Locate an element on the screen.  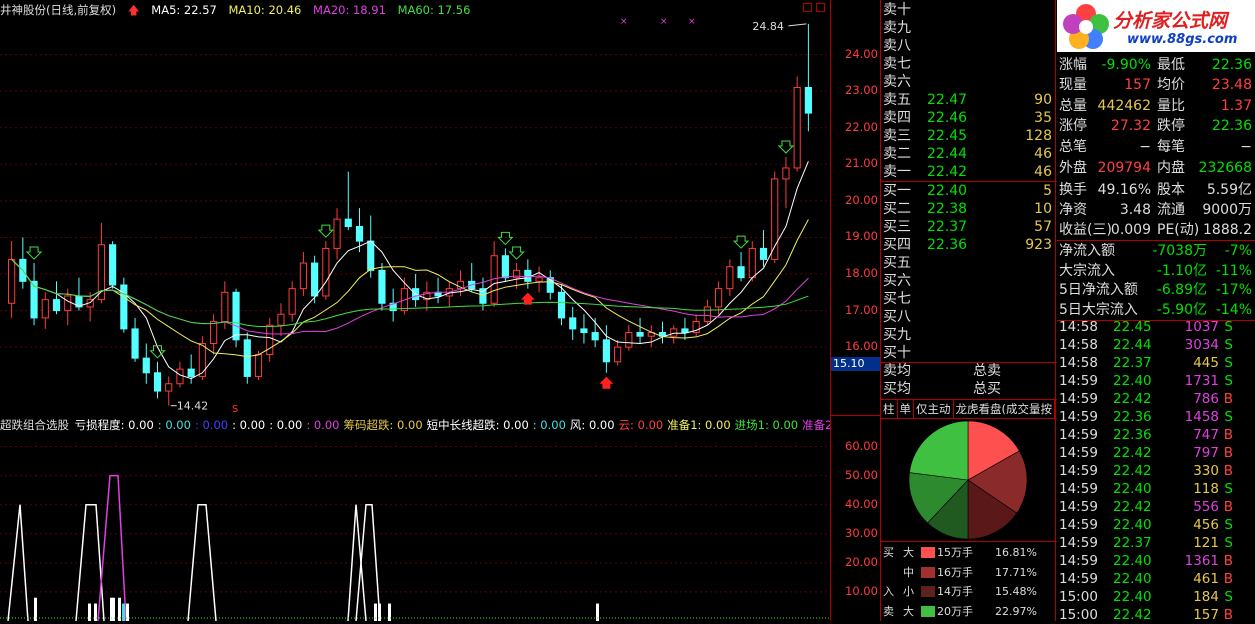
tab-3: 龙虎看盘(成交量按 is located at coordinates (1004, 409).